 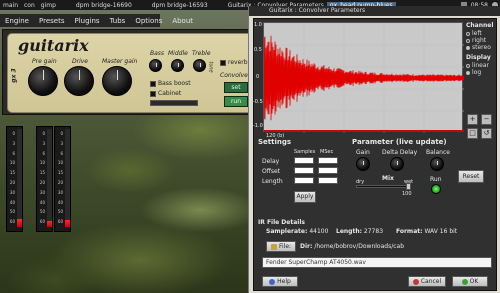 What do you see at coordinates (297, 231) in the screenshot?
I see `samplerate-row: Samplerate: 44100` at bounding box center [297, 231].